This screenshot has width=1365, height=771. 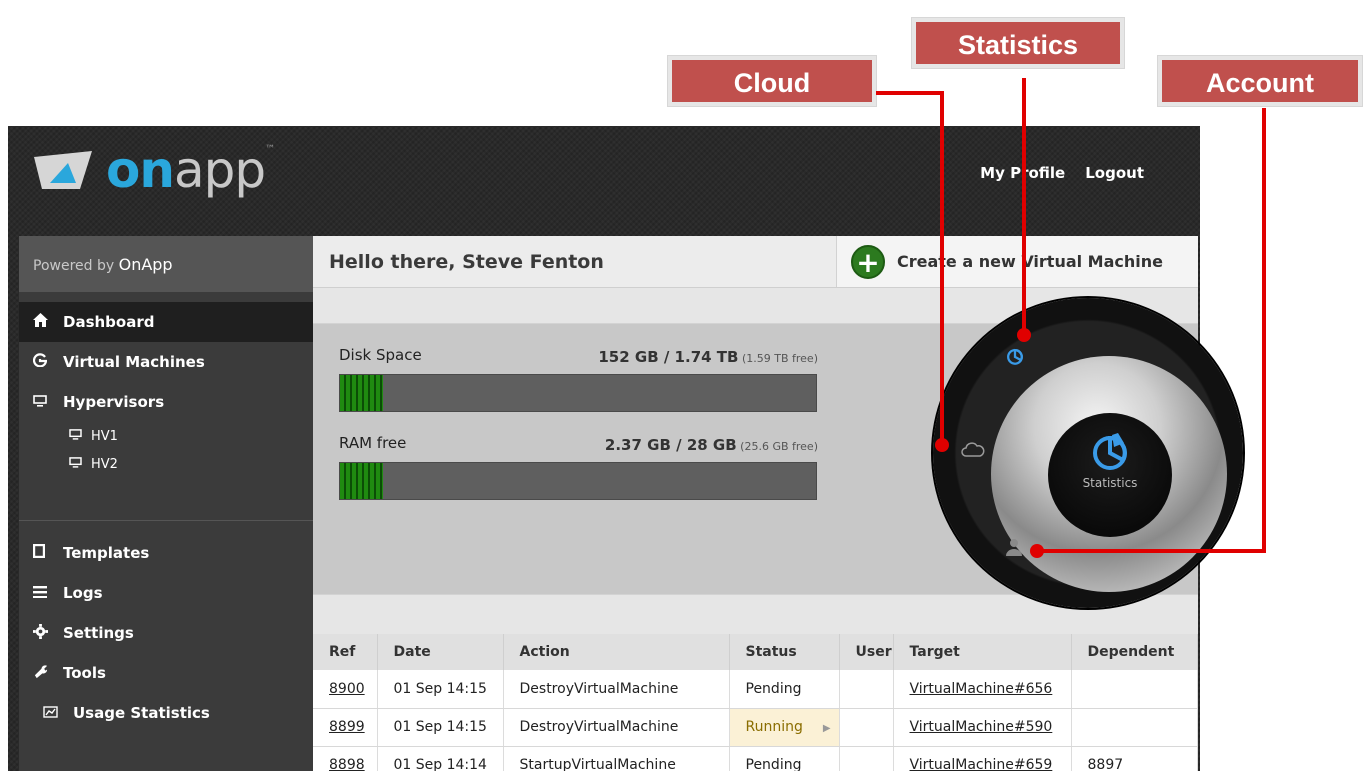 What do you see at coordinates (166, 633) in the screenshot?
I see `sidebar-item-settings: Settings` at bounding box center [166, 633].